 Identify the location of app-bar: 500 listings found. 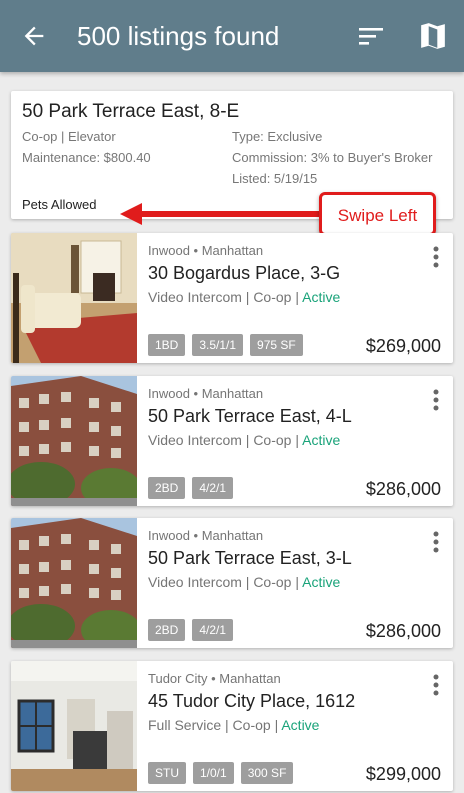
(232, 36).